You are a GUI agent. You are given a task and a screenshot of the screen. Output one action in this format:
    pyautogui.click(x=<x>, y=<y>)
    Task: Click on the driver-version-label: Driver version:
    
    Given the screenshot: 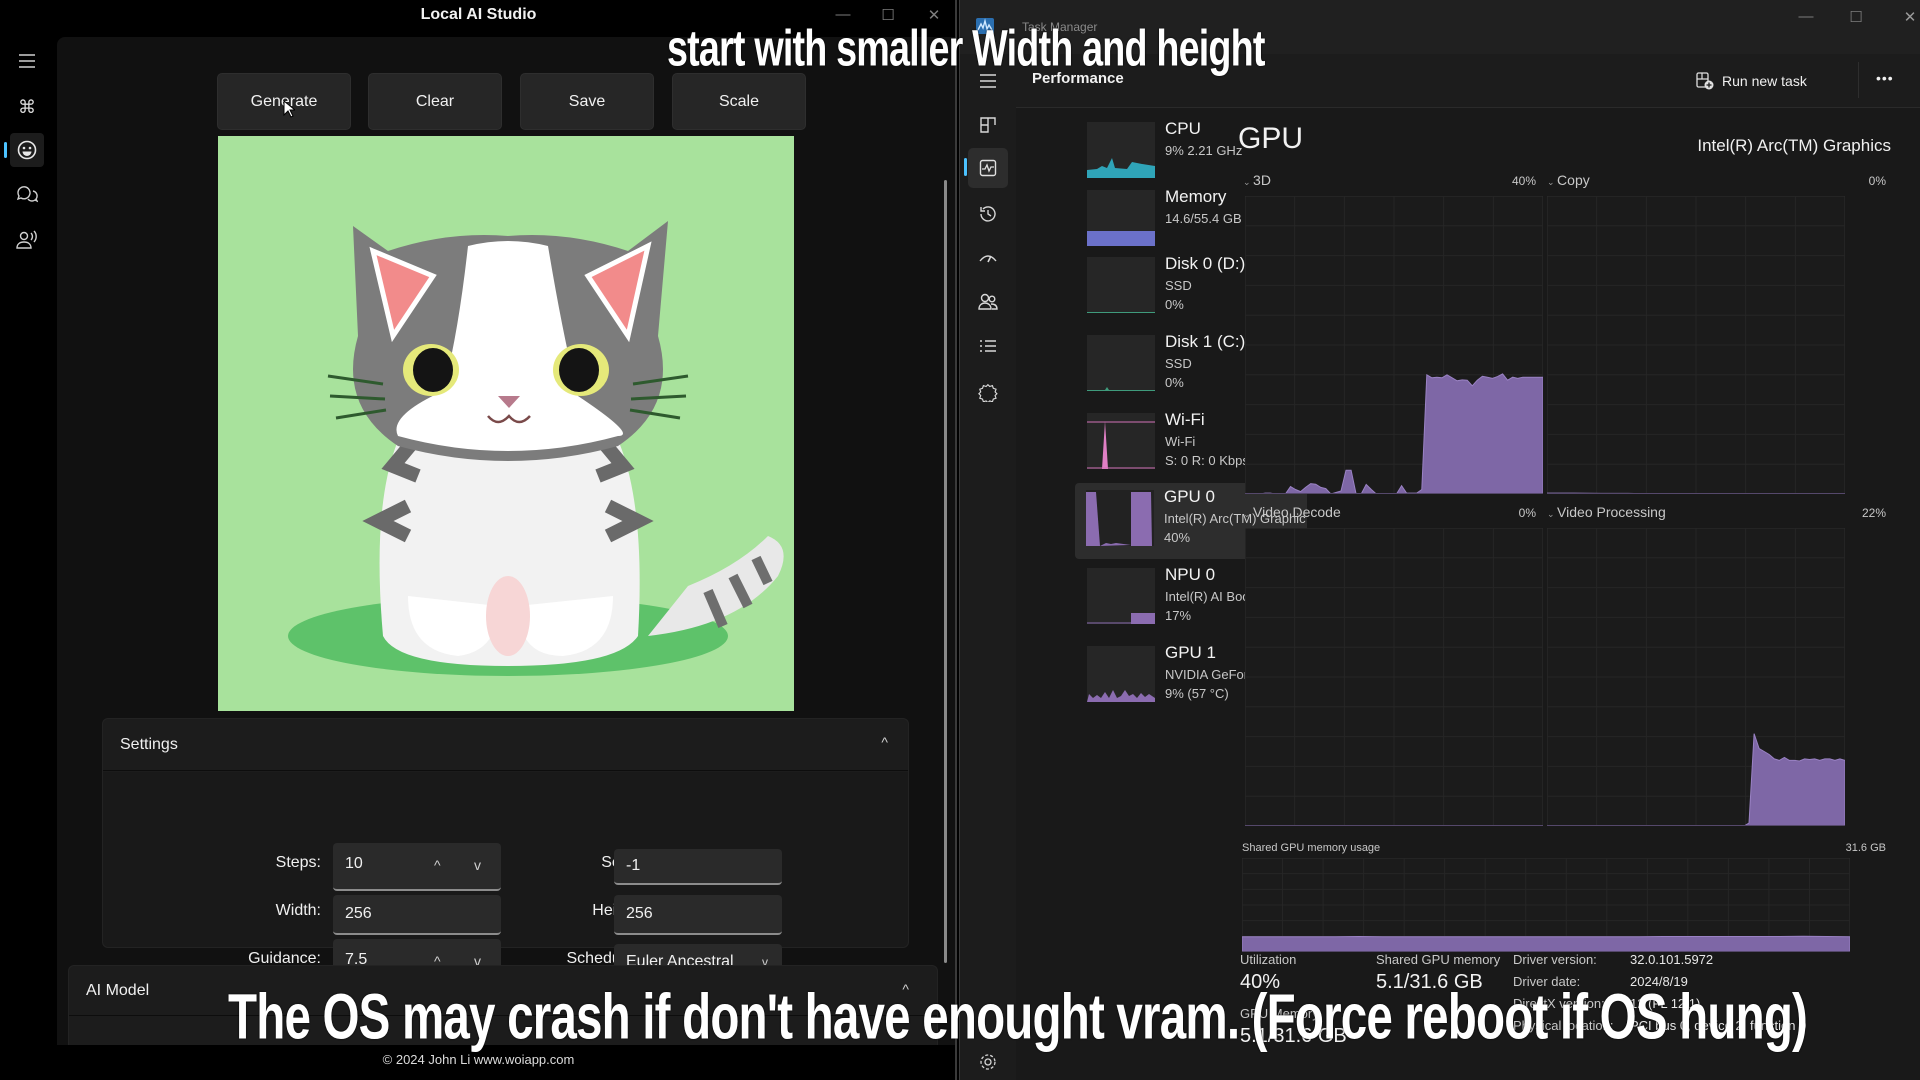 What is the action you would take?
    pyautogui.click(x=1555, y=959)
    